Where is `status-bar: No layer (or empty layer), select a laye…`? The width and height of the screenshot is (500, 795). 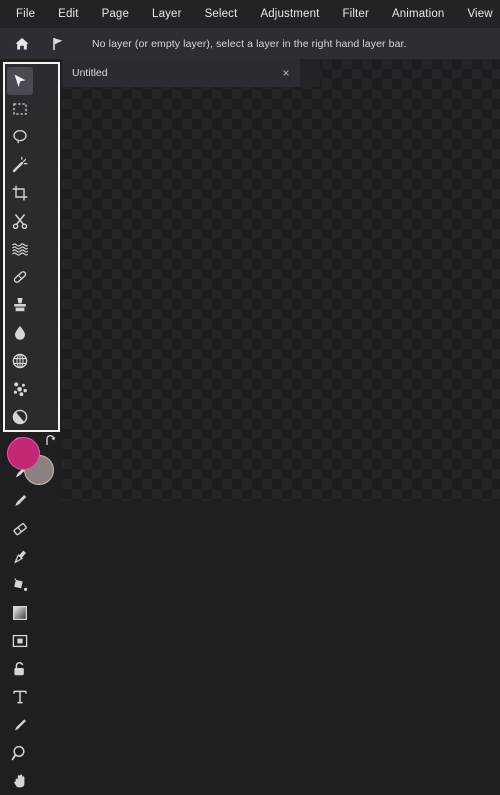 status-bar: No layer (or empty layer), select a laye… is located at coordinates (250, 43).